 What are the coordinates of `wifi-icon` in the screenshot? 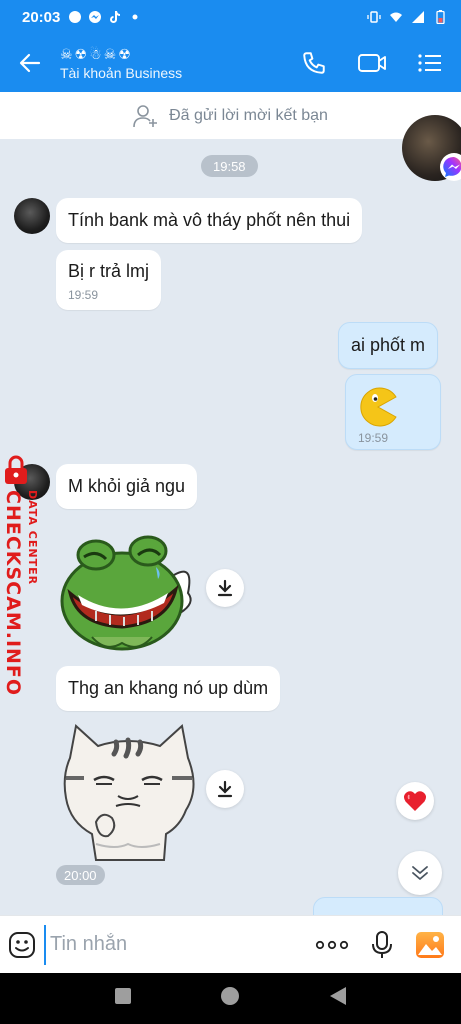 It's located at (396, 17).